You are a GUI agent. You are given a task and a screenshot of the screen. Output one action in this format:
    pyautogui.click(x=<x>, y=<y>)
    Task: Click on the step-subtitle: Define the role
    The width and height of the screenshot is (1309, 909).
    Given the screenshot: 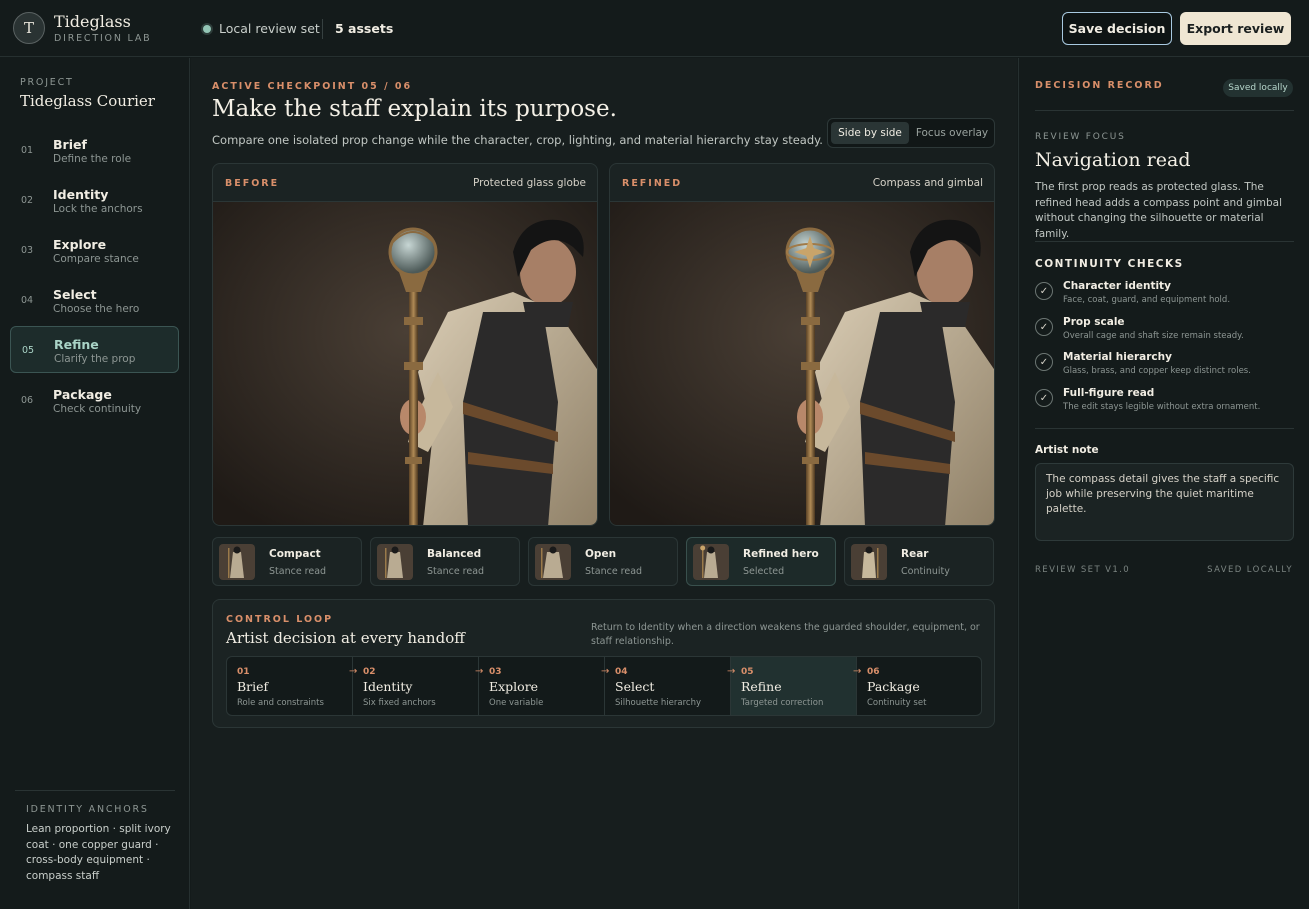 What is the action you would take?
    pyautogui.click(x=92, y=159)
    